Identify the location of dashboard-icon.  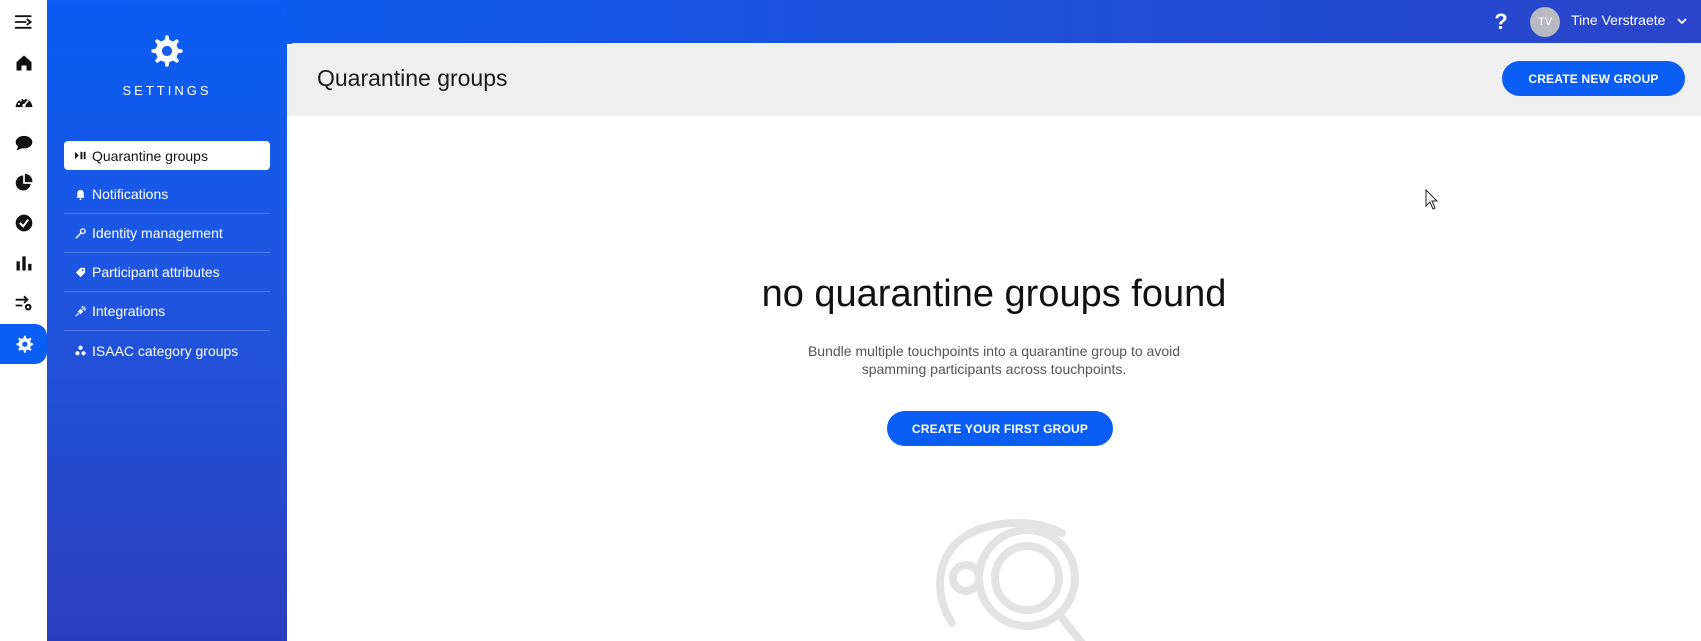
(23, 103).